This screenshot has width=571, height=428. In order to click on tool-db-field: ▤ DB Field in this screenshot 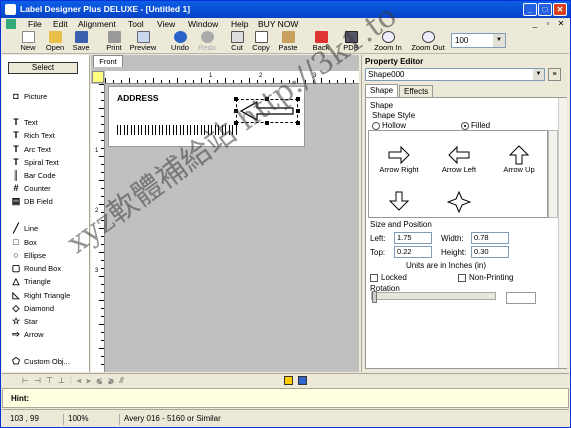, I will do `click(31, 201)`.